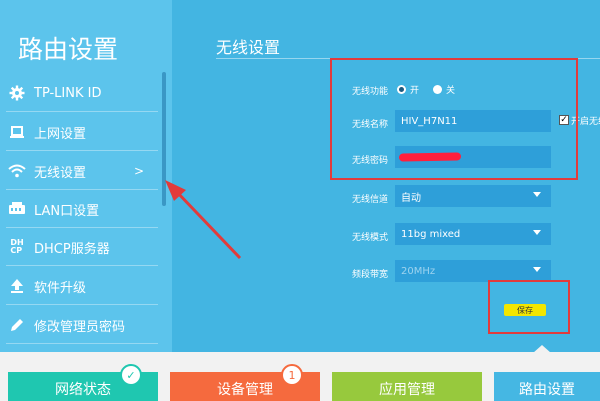 Image resolution: width=600 pixels, height=401 pixels. What do you see at coordinates (547, 390) in the screenshot?
I see `tab-label: 路由设置` at bounding box center [547, 390].